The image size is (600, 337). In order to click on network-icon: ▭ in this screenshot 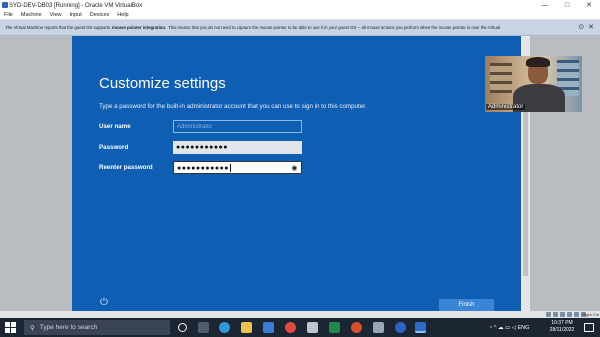, I will do `click(507, 328)`.